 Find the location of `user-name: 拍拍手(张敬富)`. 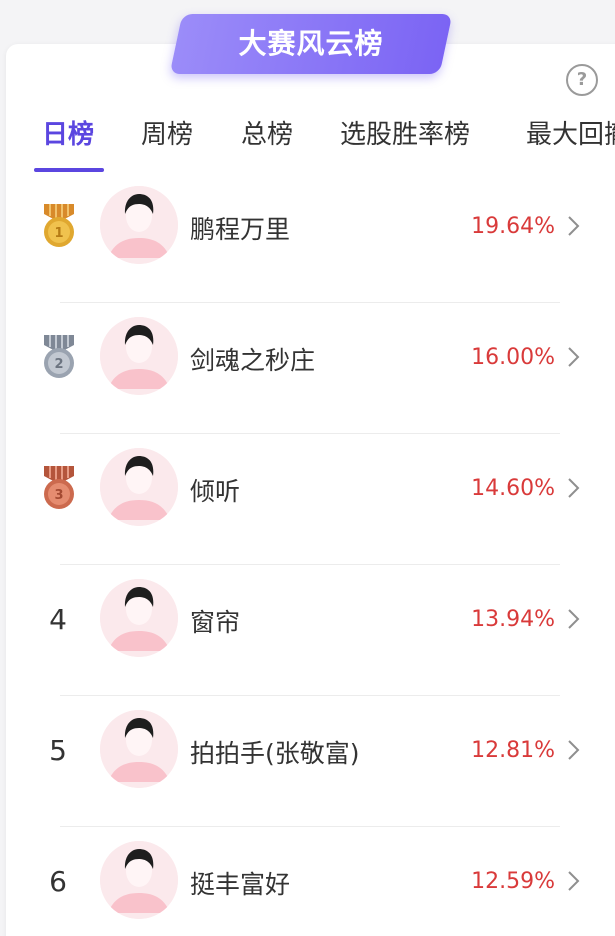

user-name: 拍拍手(张敬富) is located at coordinates (275, 753).